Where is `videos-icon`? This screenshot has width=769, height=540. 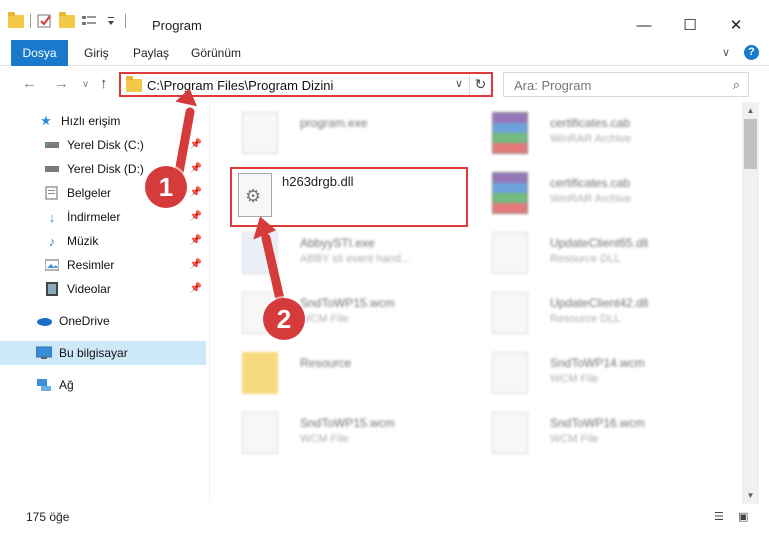
videos-icon is located at coordinates (52, 289).